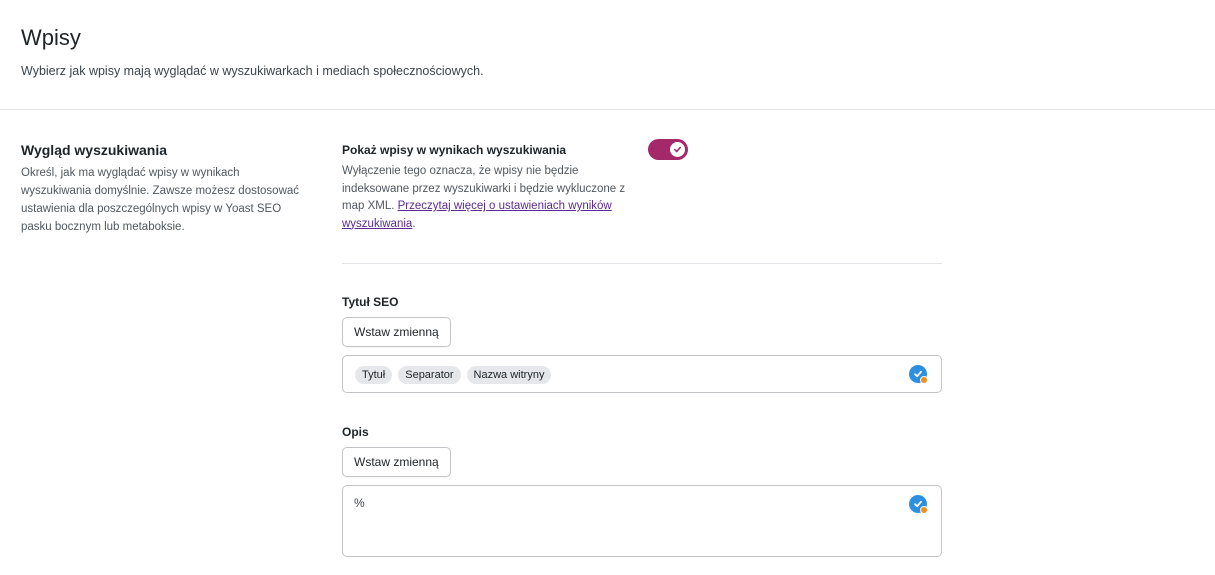 The width and height of the screenshot is (1215, 575). I want to click on variable-chip-separator: Separator, so click(429, 375).